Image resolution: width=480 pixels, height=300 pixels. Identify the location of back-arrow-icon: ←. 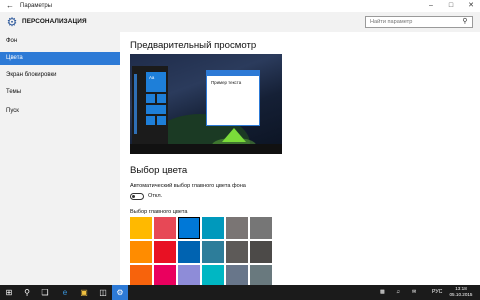
(10, 6).